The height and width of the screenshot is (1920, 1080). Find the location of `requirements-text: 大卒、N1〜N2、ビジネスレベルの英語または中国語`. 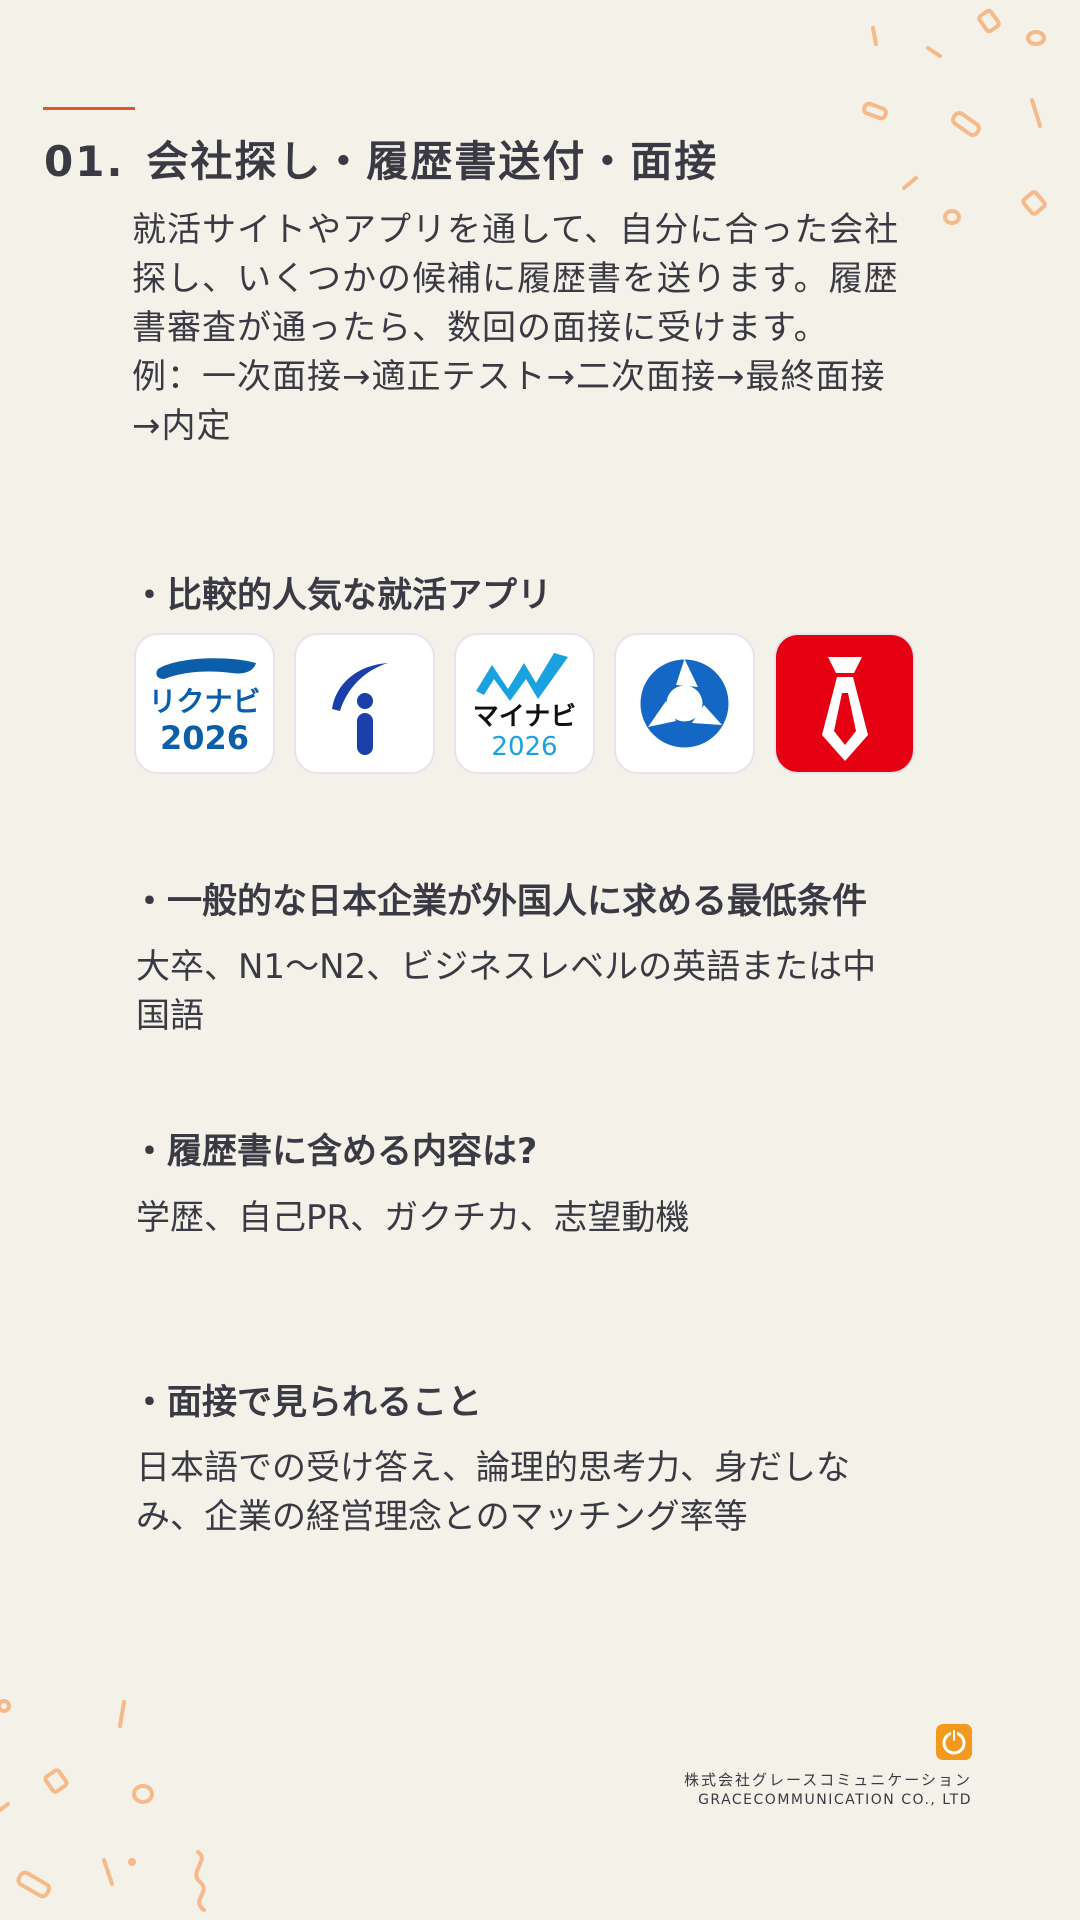

requirements-text: 大卒、N1〜N2、ビジネスレベルの英語または中国語 is located at coordinates (506, 991).